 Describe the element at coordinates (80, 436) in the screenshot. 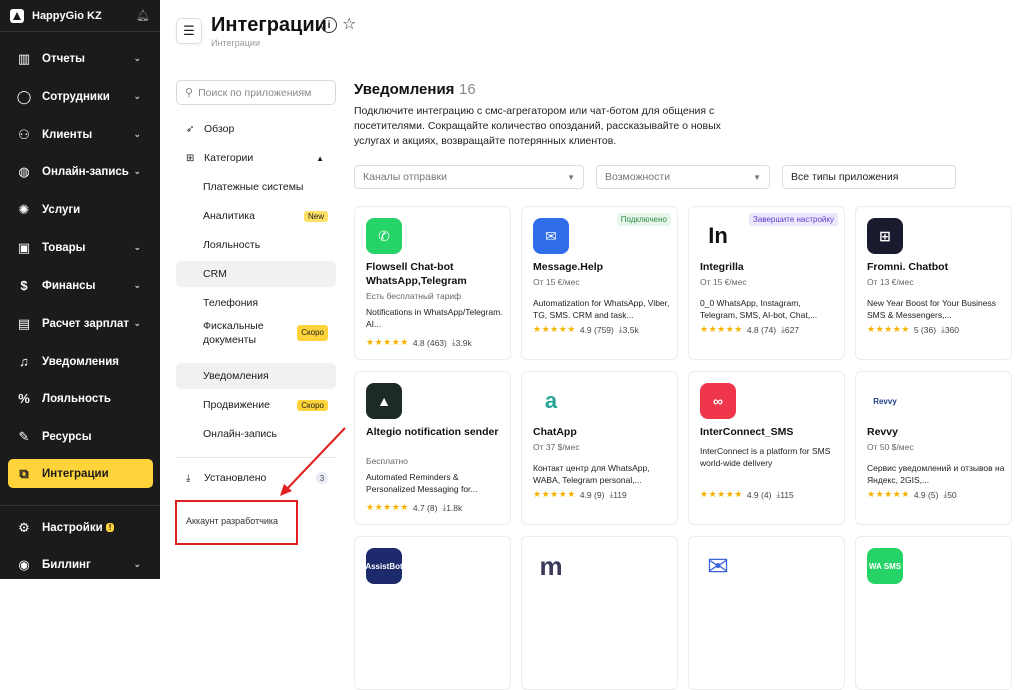

I see `sidebar-item-10: ✎ Ресурсы` at that location.